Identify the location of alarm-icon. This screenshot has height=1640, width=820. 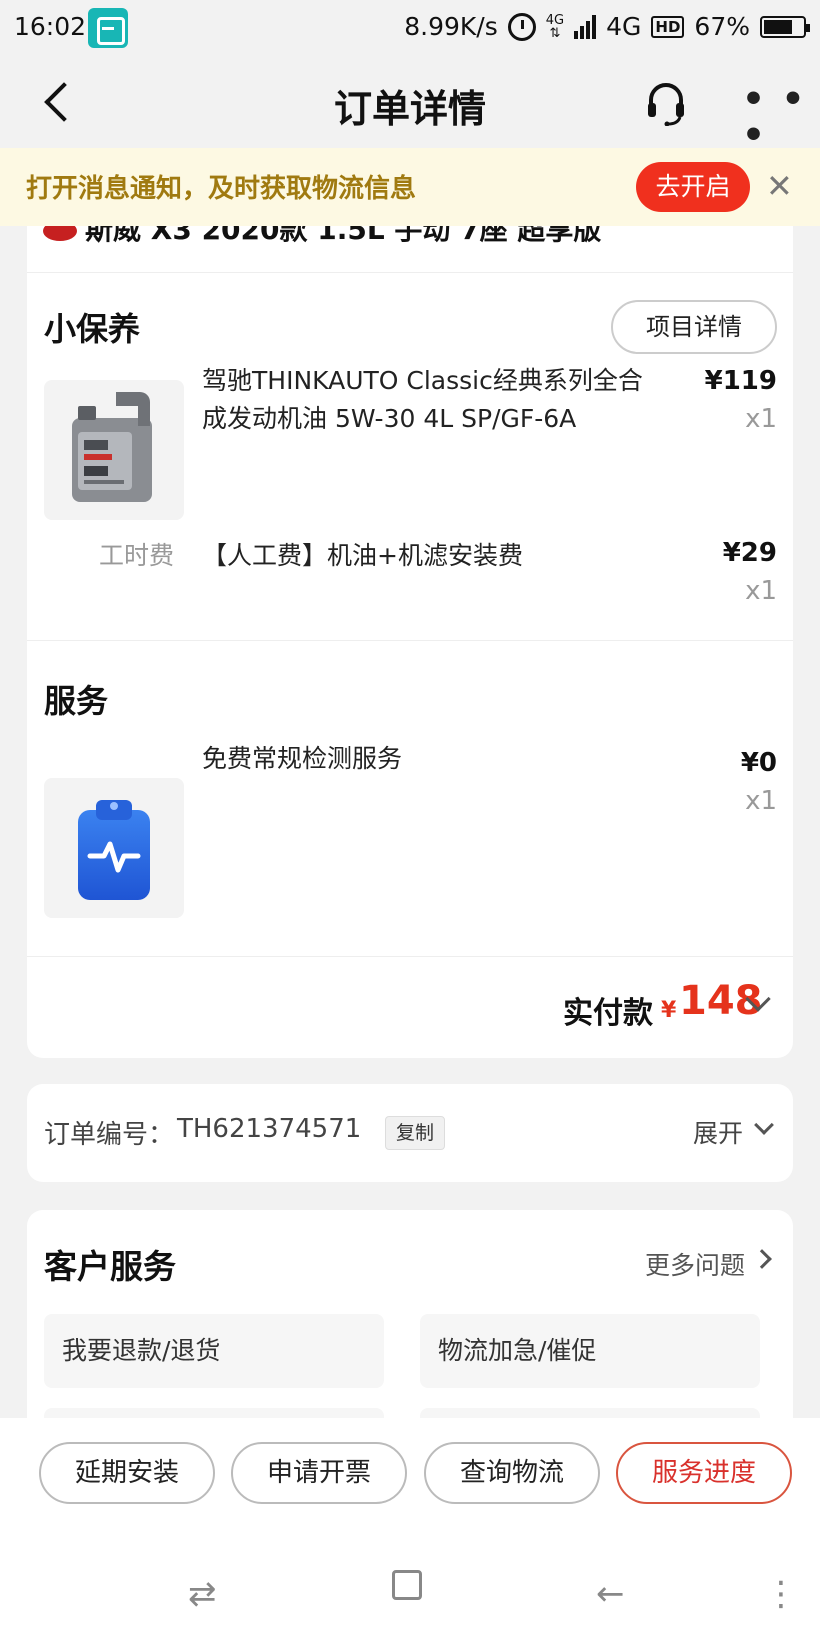
(521, 26).